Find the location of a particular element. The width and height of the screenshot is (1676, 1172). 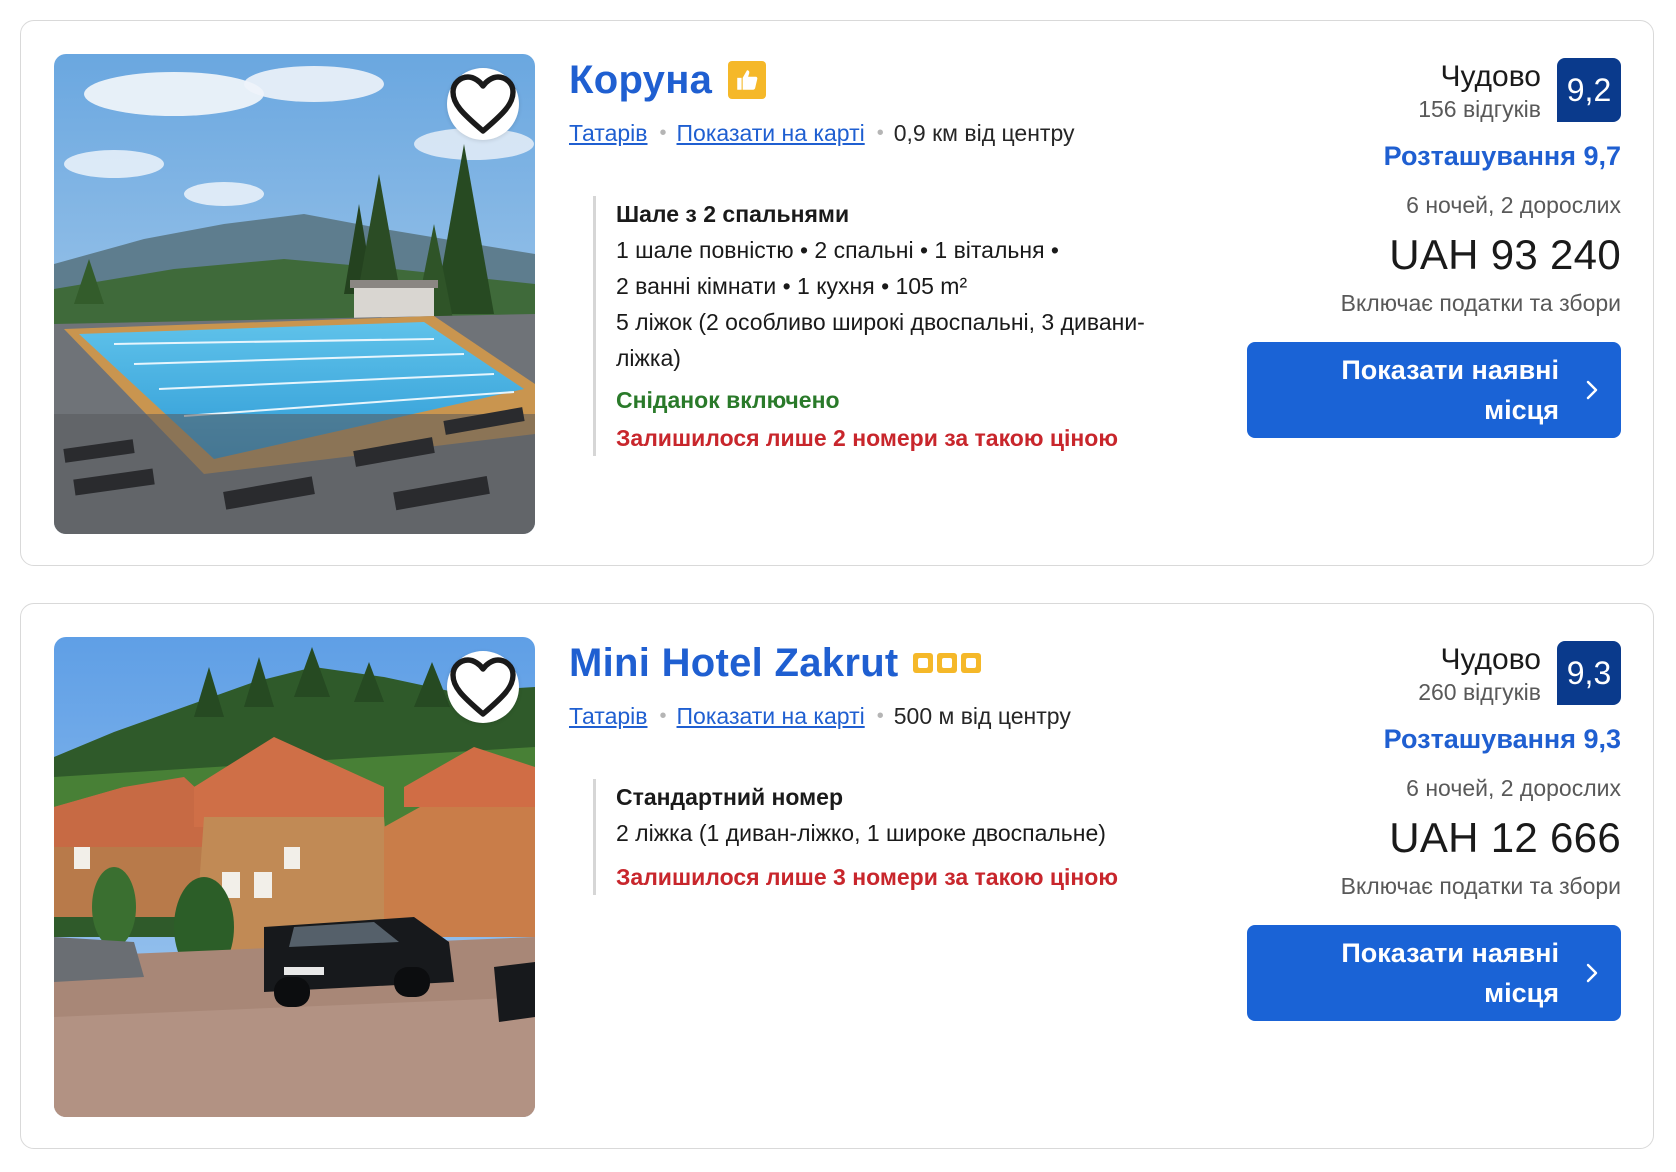

review-count: 260 відгуків is located at coordinates (1479, 692).